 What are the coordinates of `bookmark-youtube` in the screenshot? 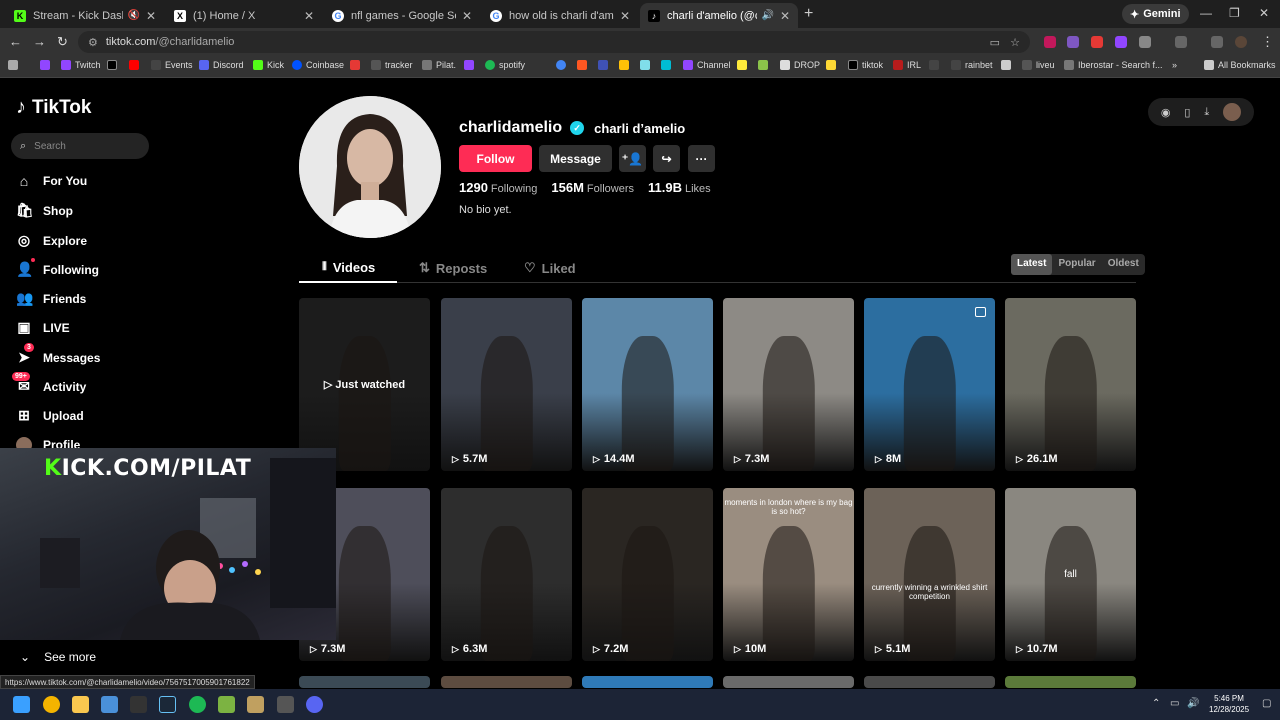 It's located at (134, 65).